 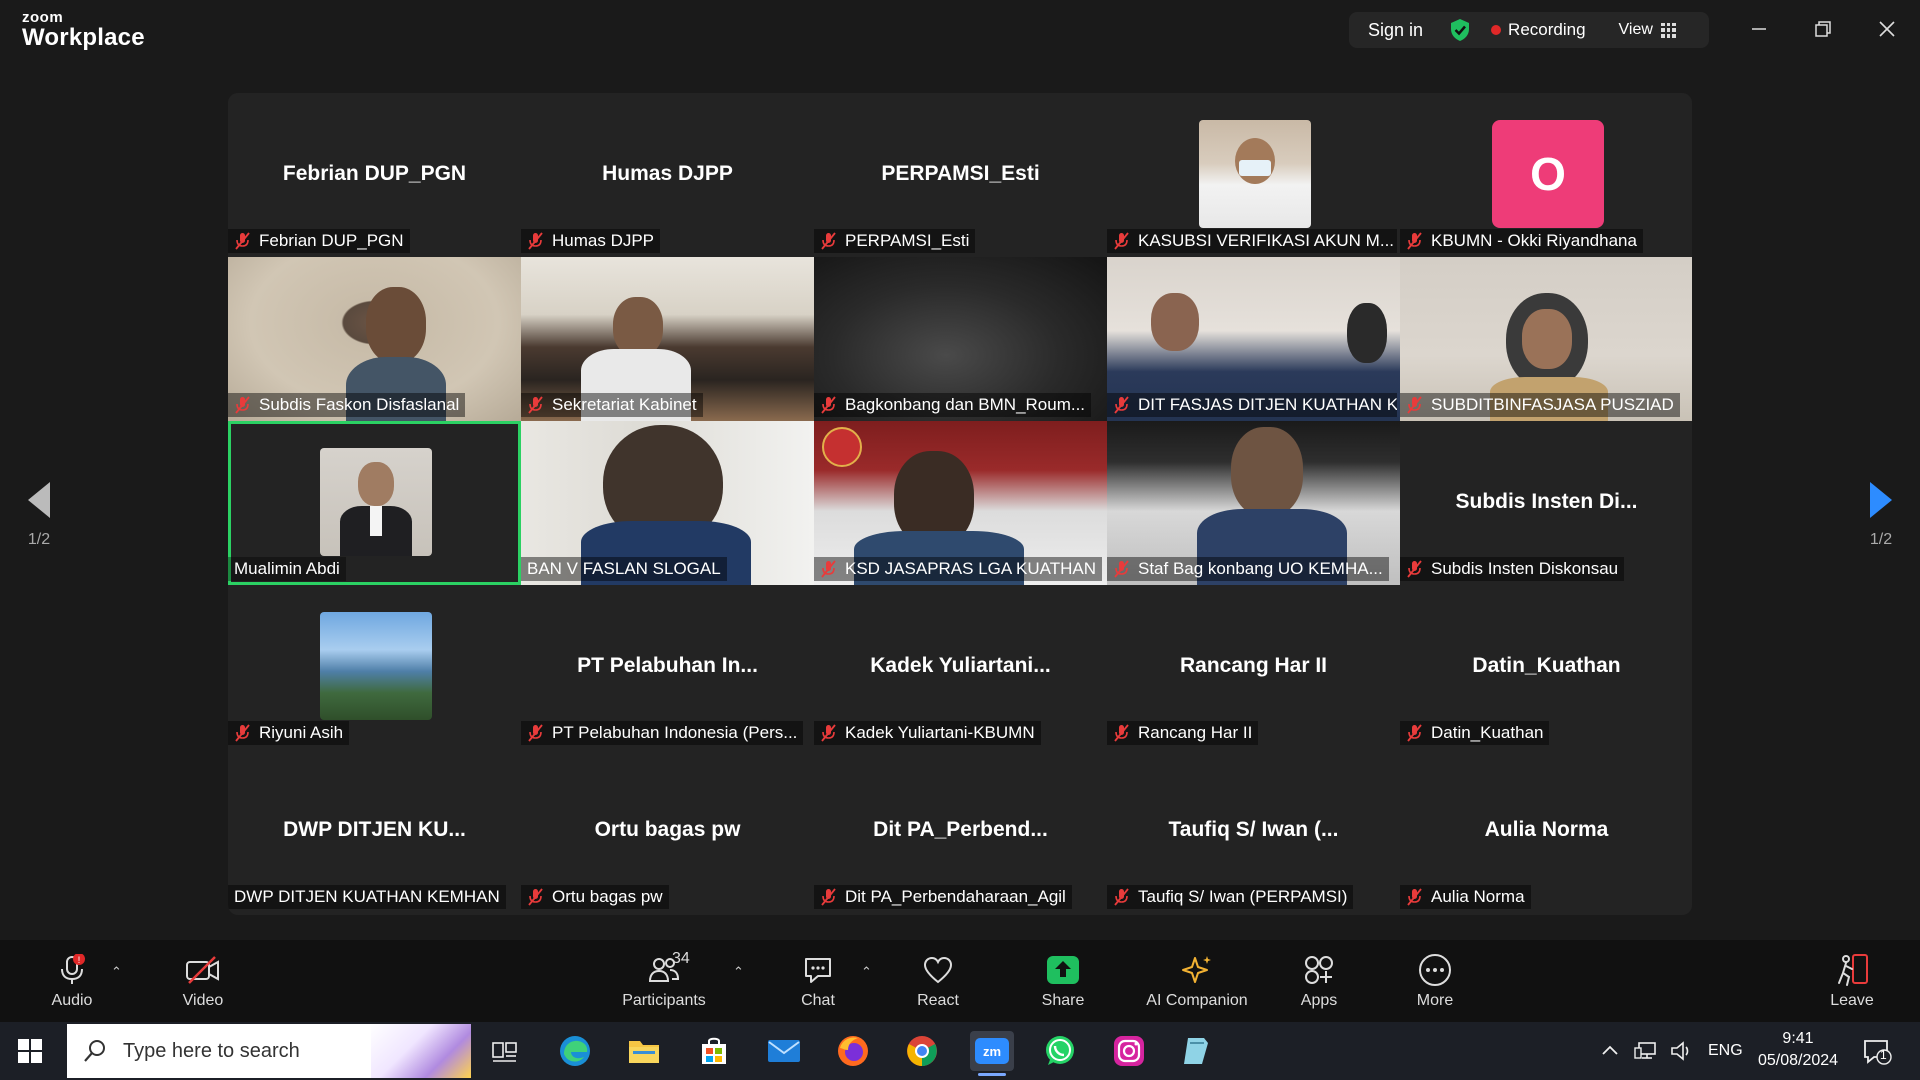 What do you see at coordinates (1546, 175) in the screenshot?
I see `participant-tile: O KBUMN - Okki Riyandhana` at bounding box center [1546, 175].